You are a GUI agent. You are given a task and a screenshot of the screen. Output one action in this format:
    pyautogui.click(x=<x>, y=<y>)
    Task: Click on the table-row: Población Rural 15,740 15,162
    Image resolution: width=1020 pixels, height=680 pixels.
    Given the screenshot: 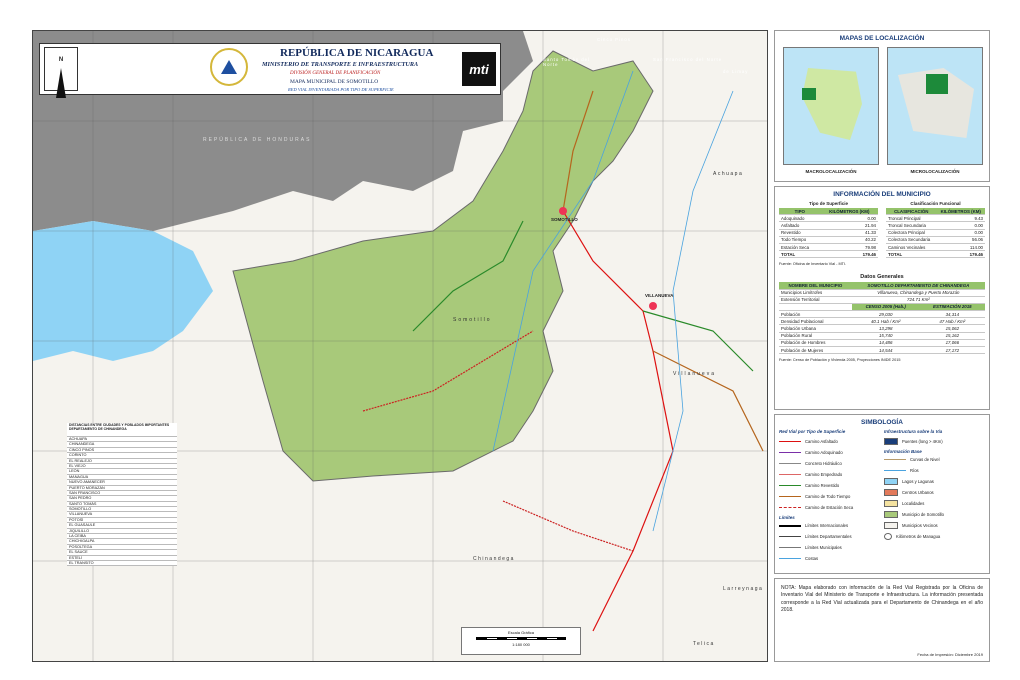 What is the action you would take?
    pyautogui.click(x=882, y=336)
    